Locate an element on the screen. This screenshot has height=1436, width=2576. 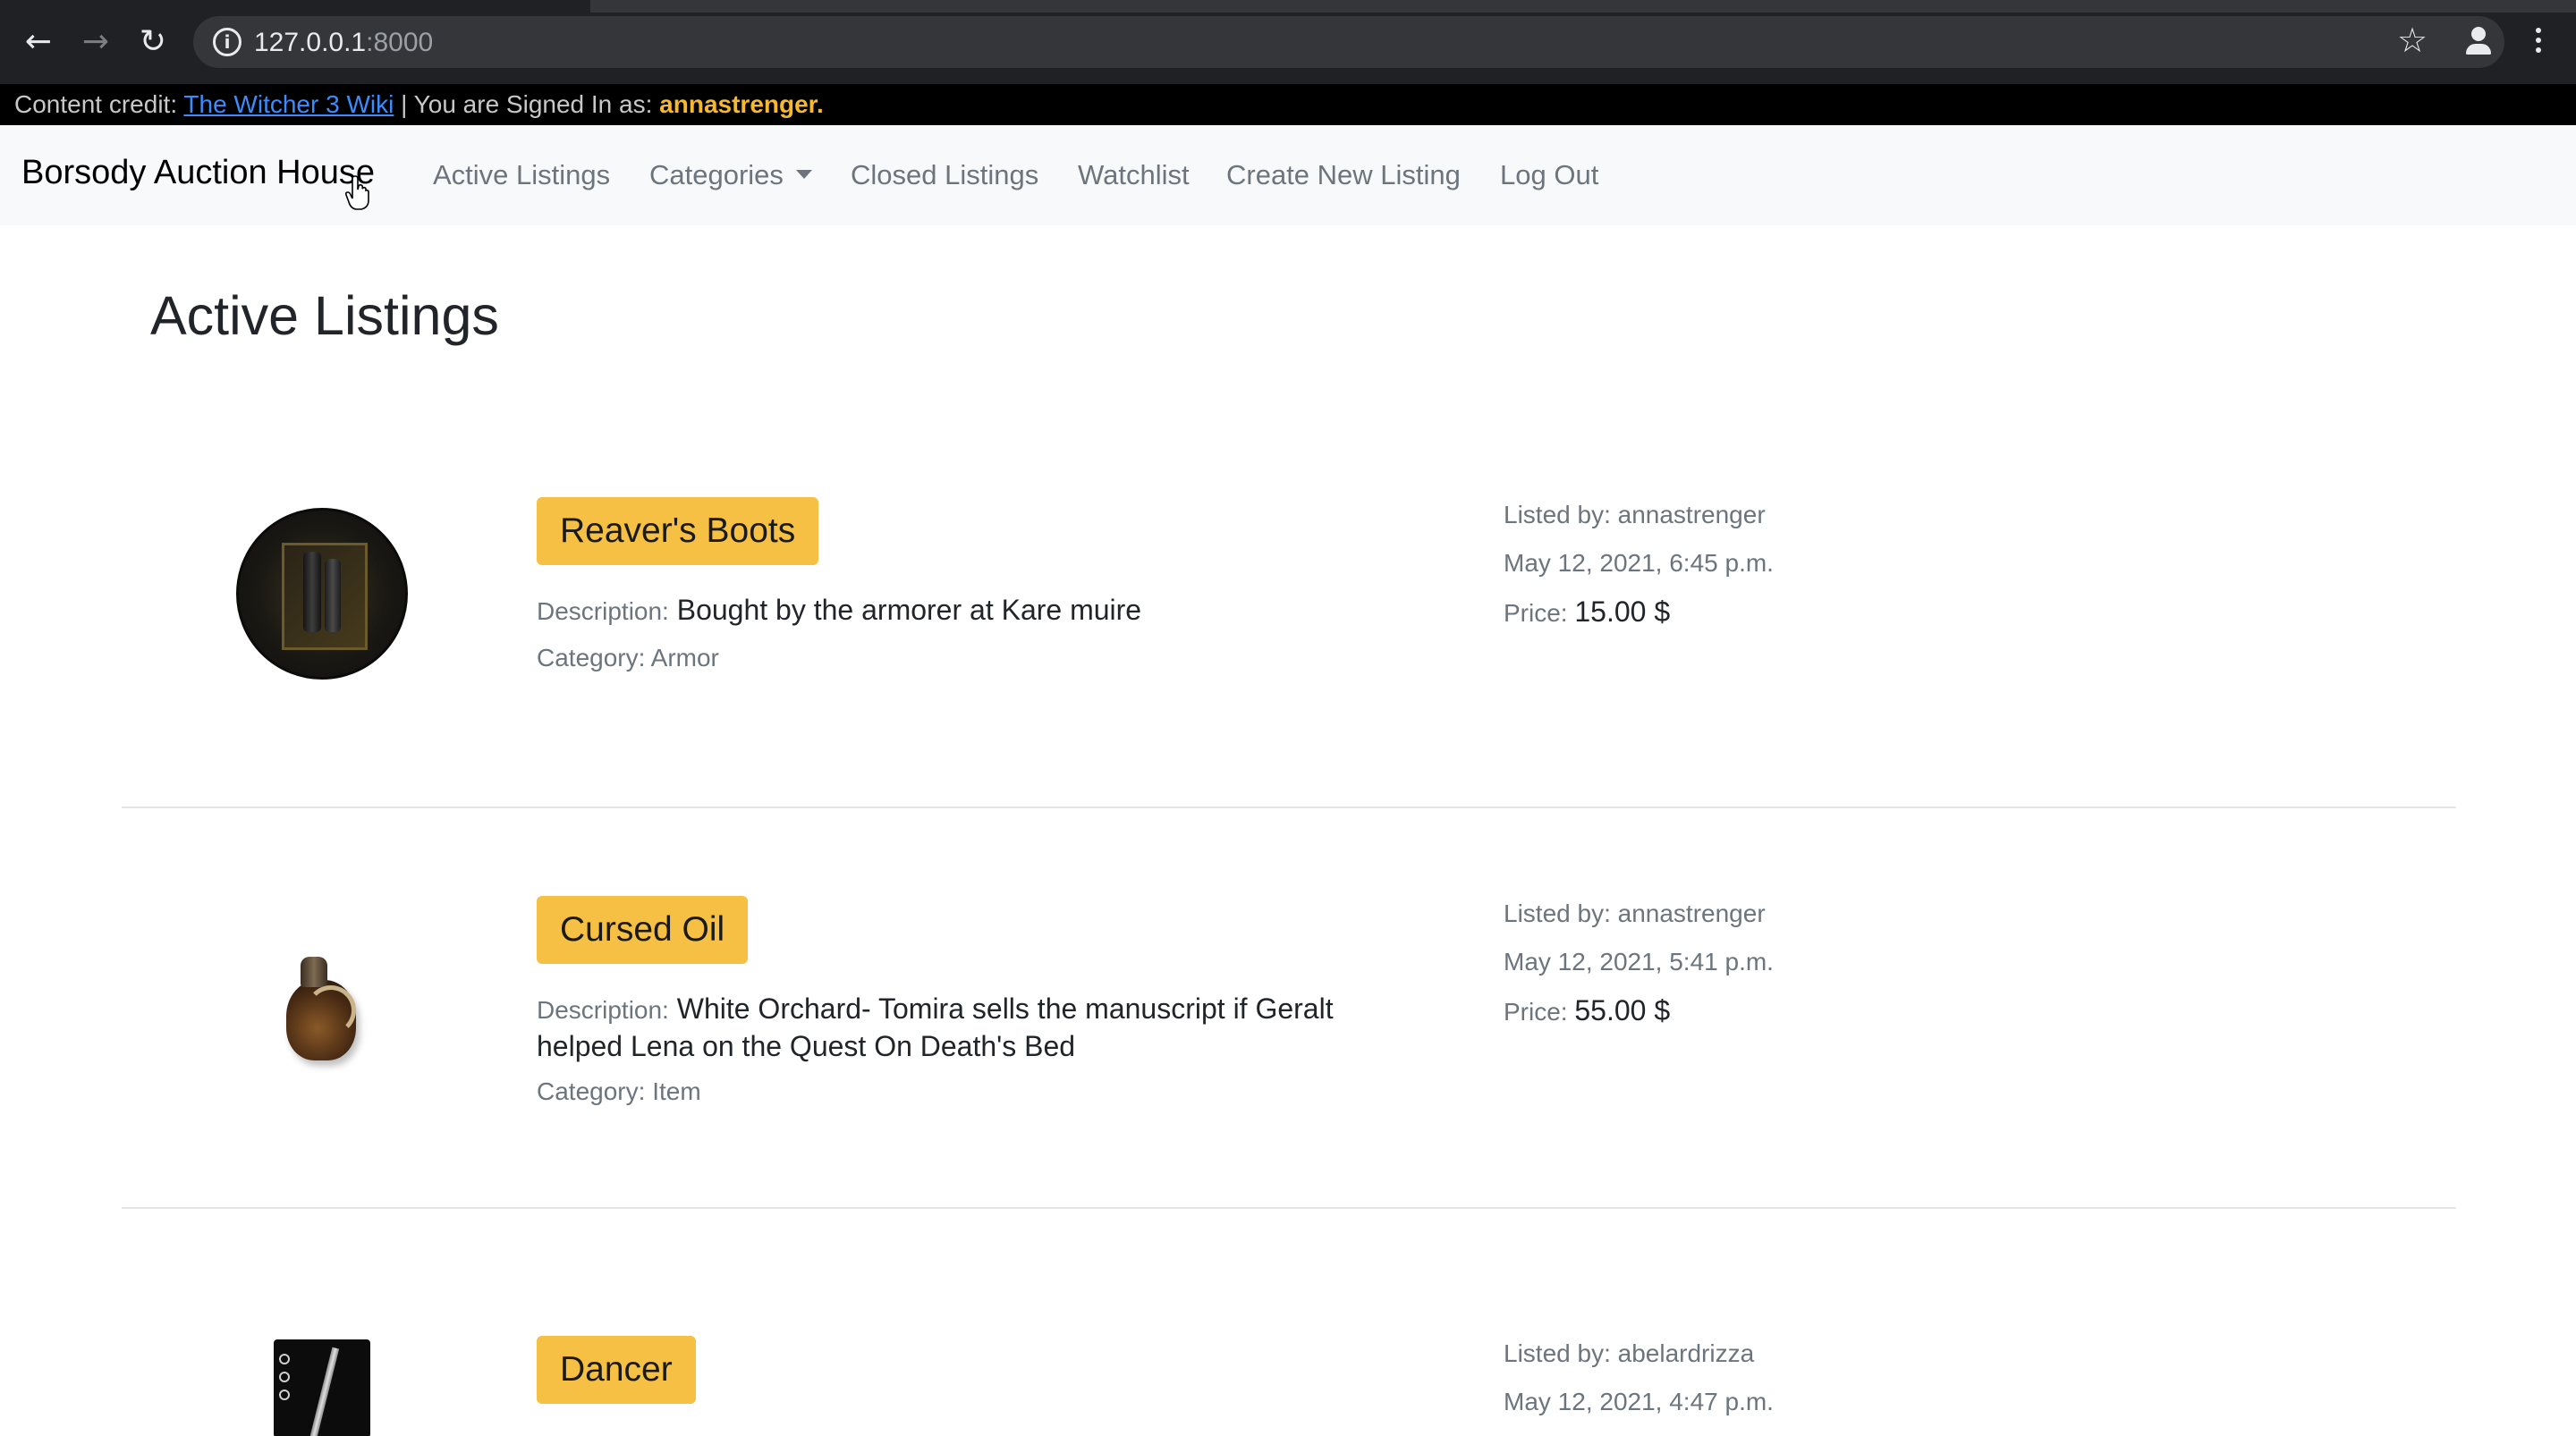
signed-in-username: annastrenger. is located at coordinates (741, 104).